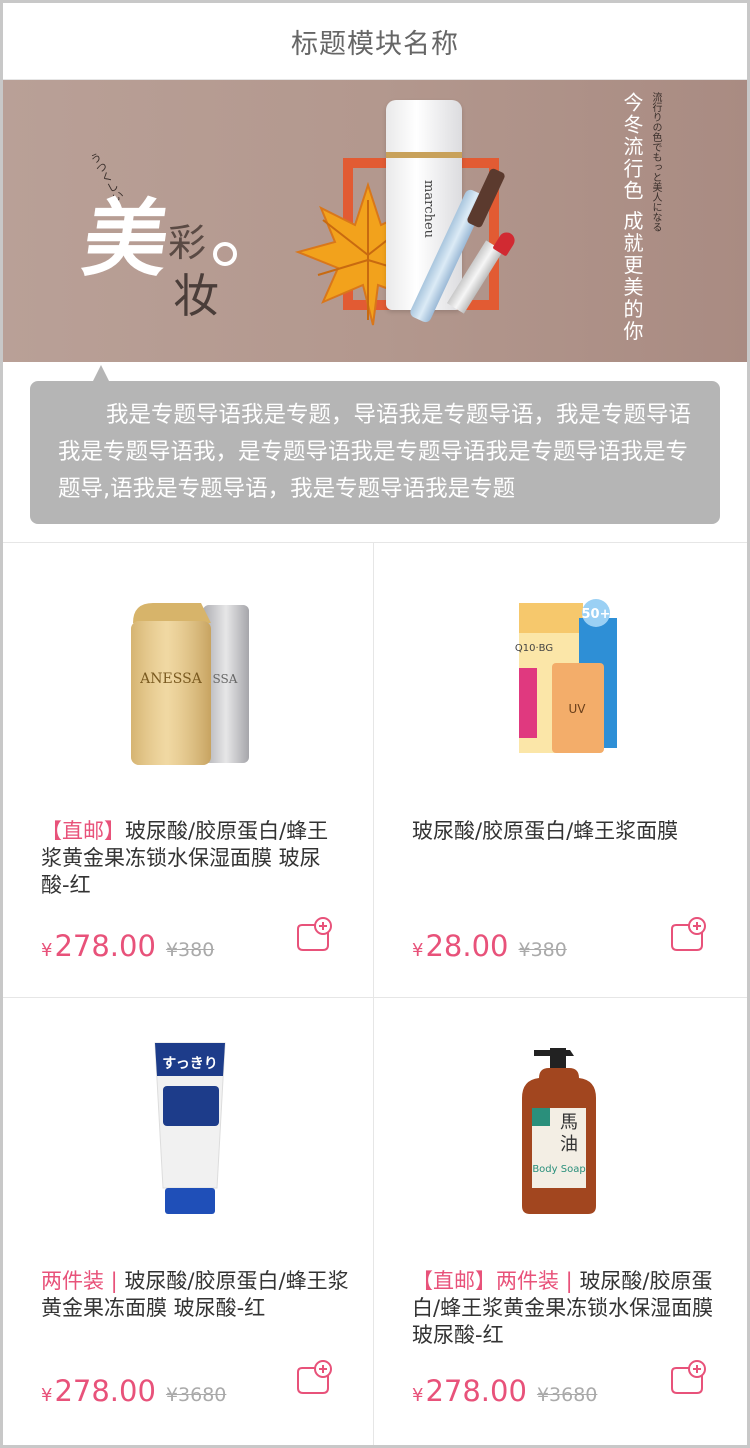  Describe the element at coordinates (567, 1308) in the screenshot. I see `product-title: 【直邮】两件装 | 玻尿酸/胶原蛋白/蜂王浆黄金果冻锁水保湿面膜 玻尿酸-红` at that location.